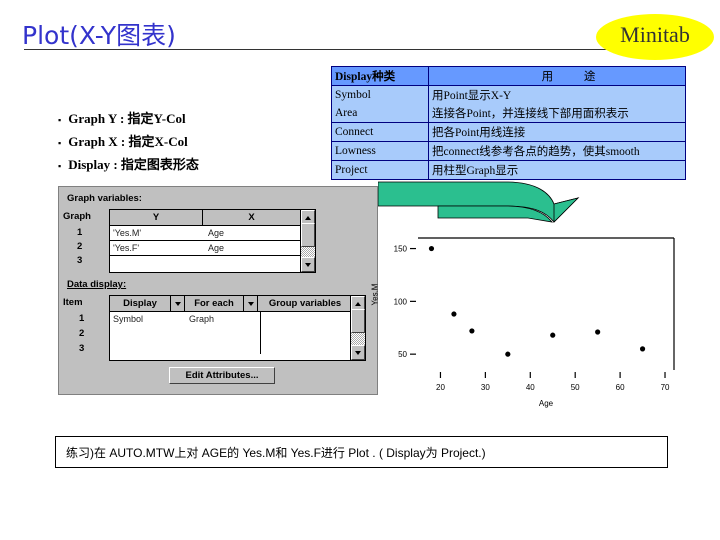 This screenshot has height=540, width=720. I want to click on bullet-item: ▪ Graph Y : 指定Y-Col, so click(128, 117).